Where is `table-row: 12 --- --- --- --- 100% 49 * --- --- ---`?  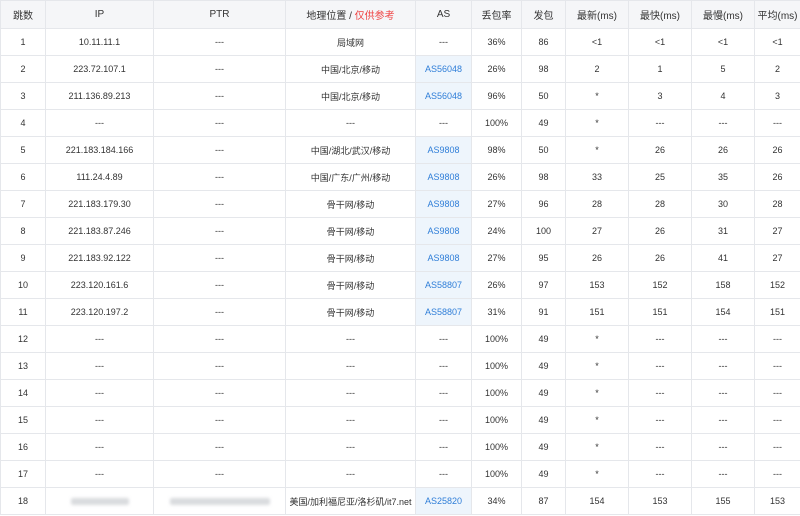
table-row: 12 --- --- --- --- 100% 49 * --- --- --- is located at coordinates (400, 339).